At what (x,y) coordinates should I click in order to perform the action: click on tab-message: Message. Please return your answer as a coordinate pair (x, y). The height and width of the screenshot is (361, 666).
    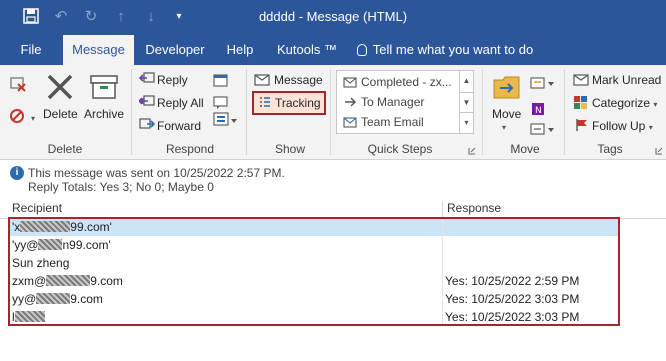
    Looking at the image, I should click on (98, 50).